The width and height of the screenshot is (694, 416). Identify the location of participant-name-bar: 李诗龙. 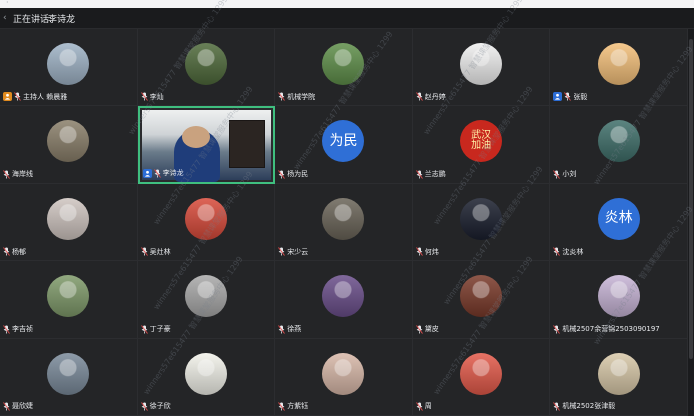
(163, 173).